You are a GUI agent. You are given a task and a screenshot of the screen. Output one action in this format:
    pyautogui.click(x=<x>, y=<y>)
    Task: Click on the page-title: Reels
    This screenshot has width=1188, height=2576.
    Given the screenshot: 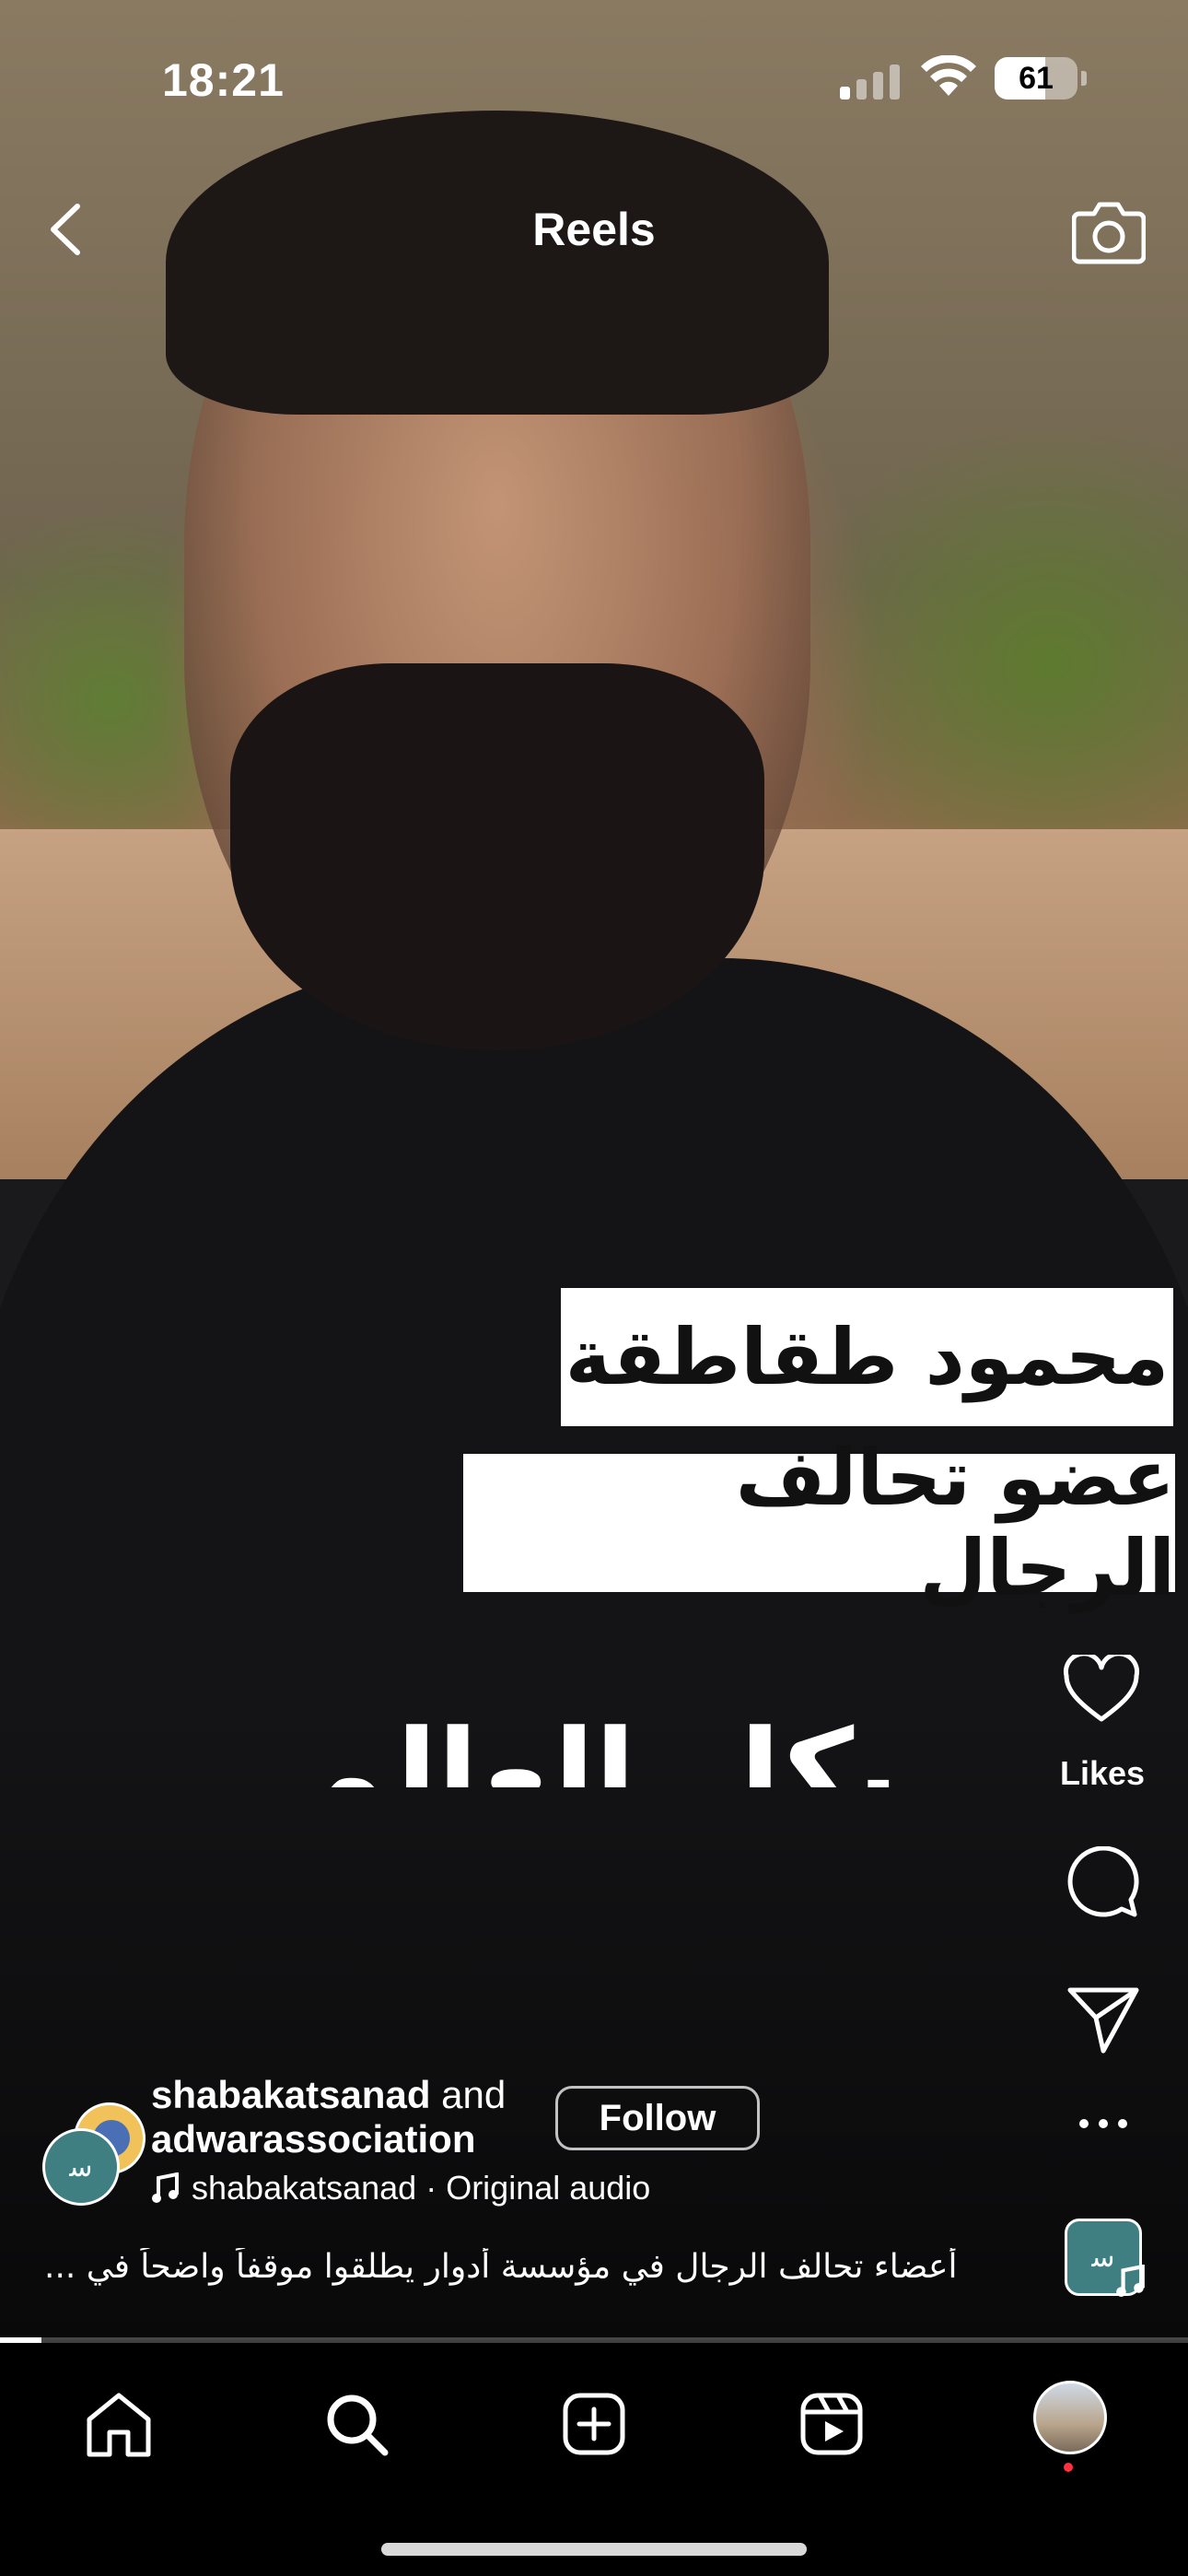 What is the action you would take?
    pyautogui.click(x=594, y=229)
    